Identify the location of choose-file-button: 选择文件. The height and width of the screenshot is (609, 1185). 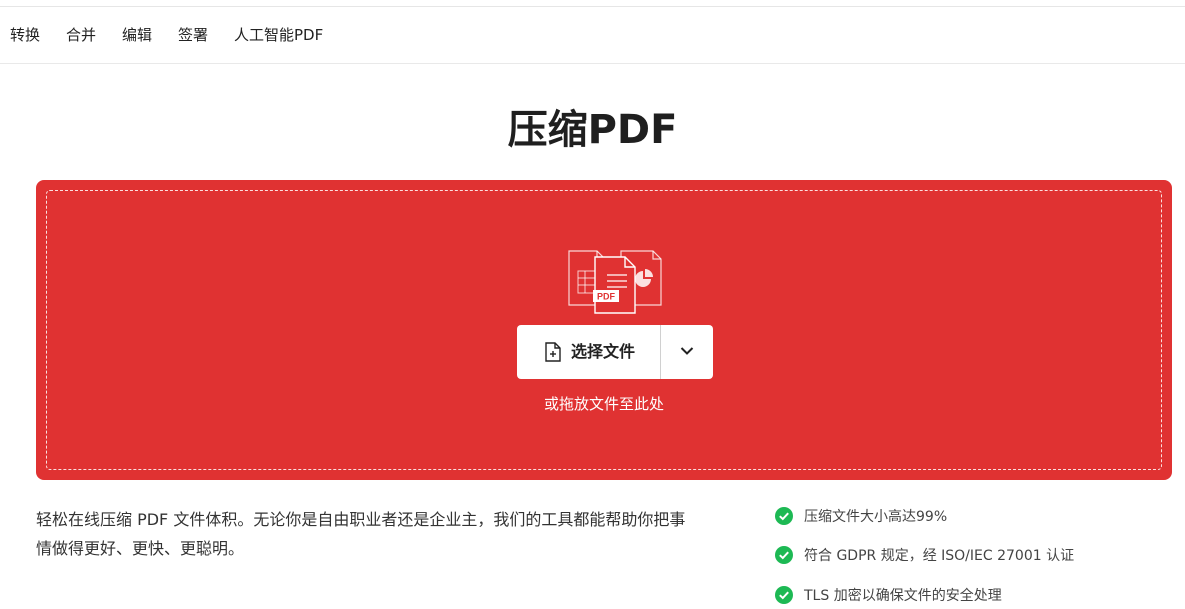
(588, 352).